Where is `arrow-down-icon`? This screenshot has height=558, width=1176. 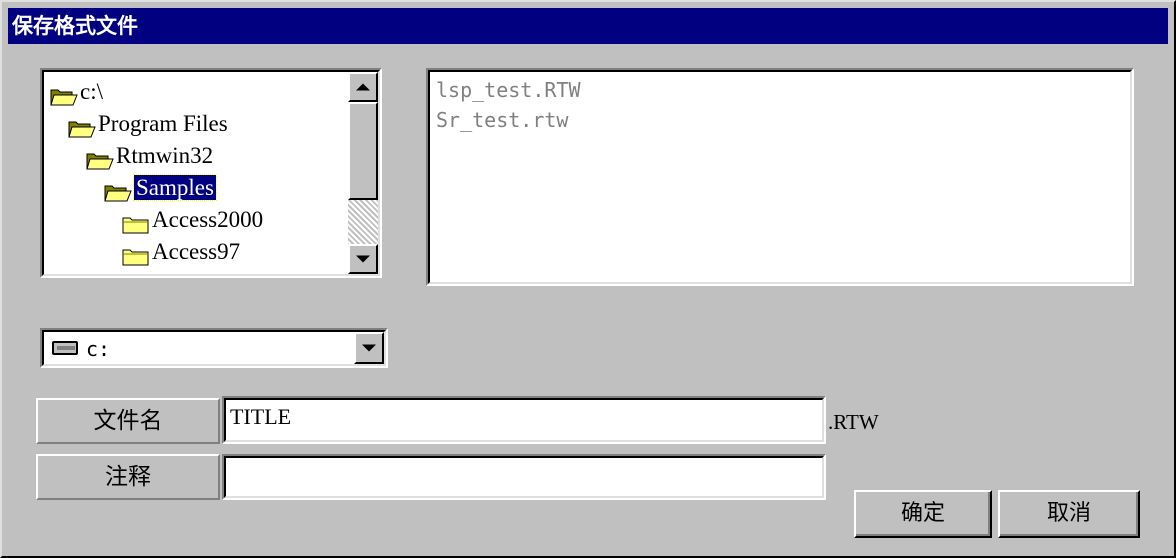
arrow-down-icon is located at coordinates (363, 259).